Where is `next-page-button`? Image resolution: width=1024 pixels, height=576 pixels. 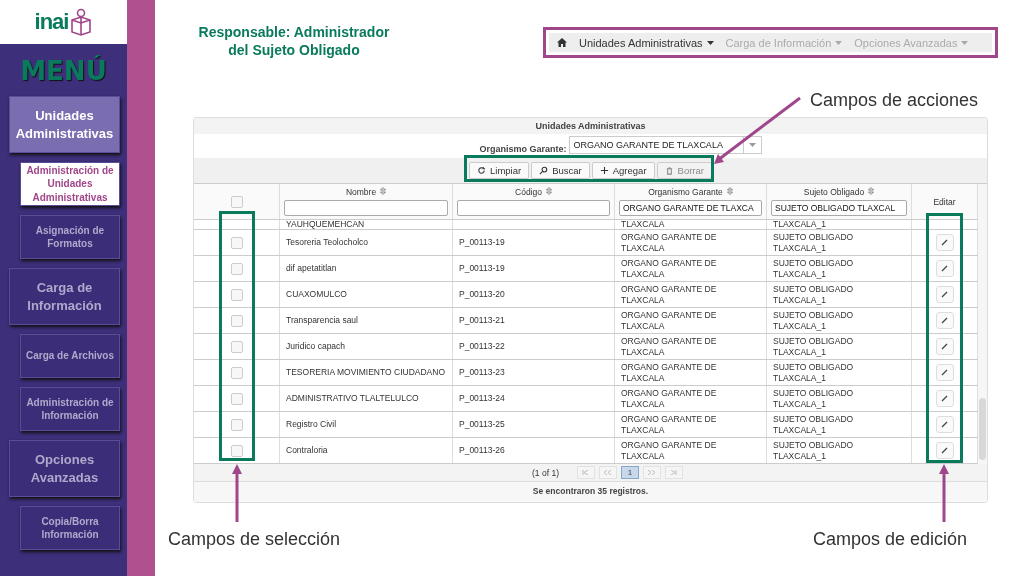 next-page-button is located at coordinates (651, 472).